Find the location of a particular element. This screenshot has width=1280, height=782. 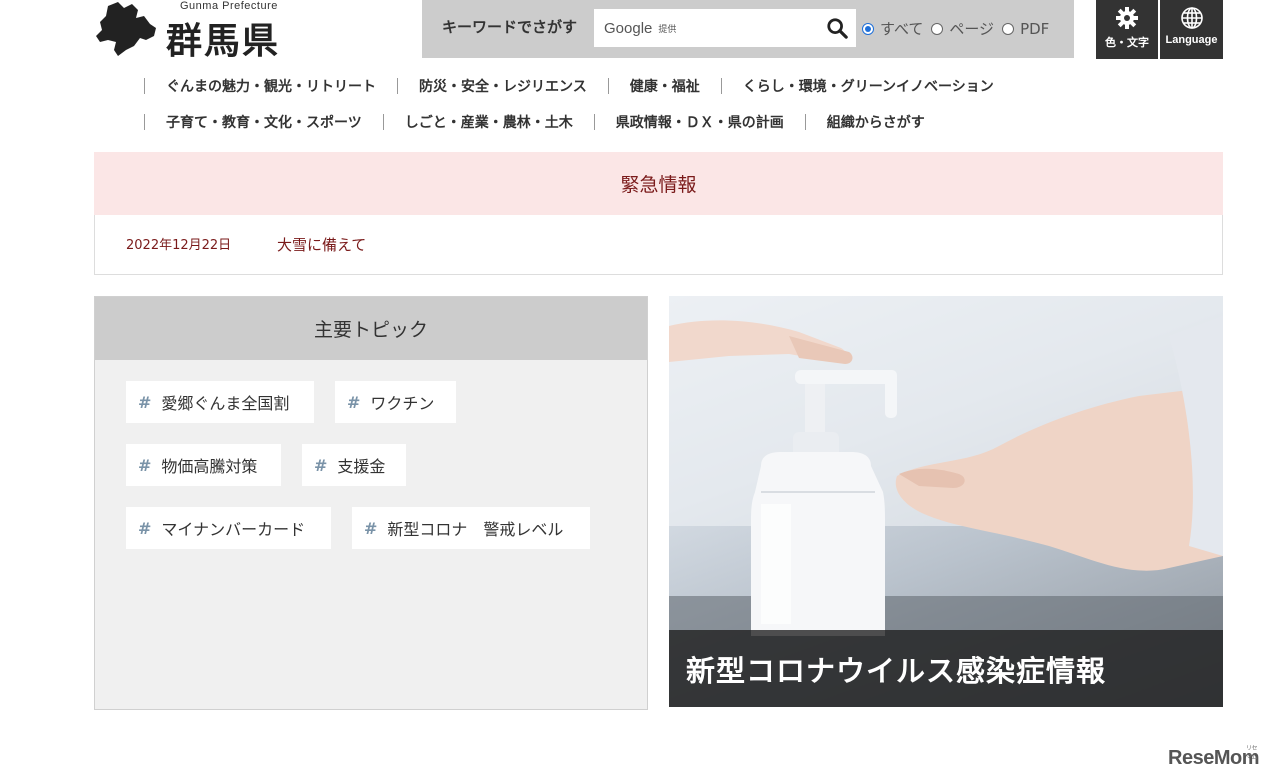

topic-tag: # 愛郷ぐんま全国割 is located at coordinates (220, 402).